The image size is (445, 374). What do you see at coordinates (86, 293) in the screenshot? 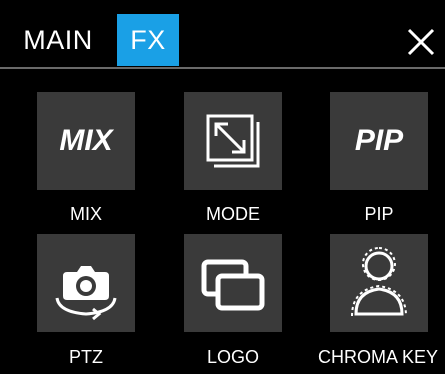
I see `camera-rotate-icon` at bounding box center [86, 293].